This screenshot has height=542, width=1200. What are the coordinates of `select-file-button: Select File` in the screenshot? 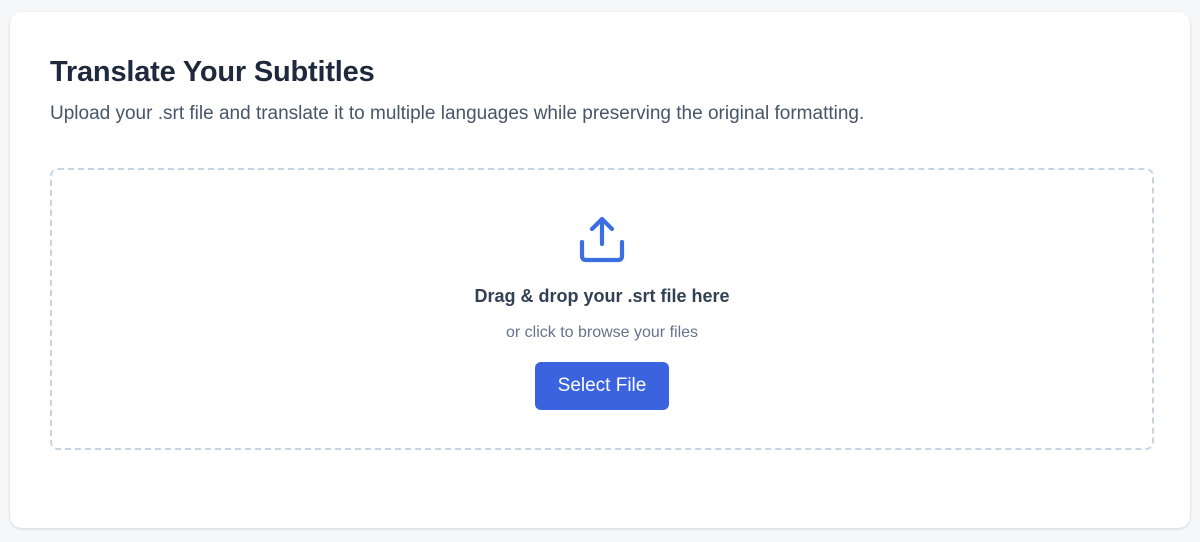 It's located at (602, 386).